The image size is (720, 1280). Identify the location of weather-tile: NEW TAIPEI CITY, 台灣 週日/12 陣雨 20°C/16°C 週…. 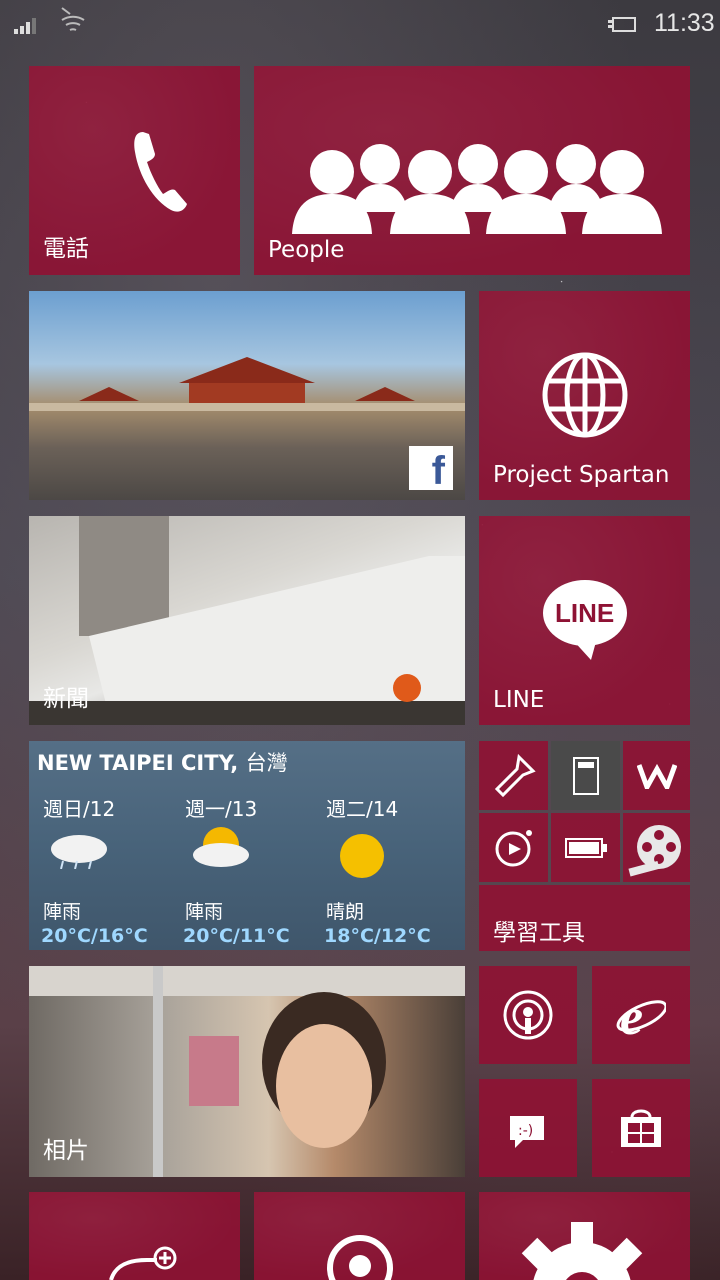
(247, 845).